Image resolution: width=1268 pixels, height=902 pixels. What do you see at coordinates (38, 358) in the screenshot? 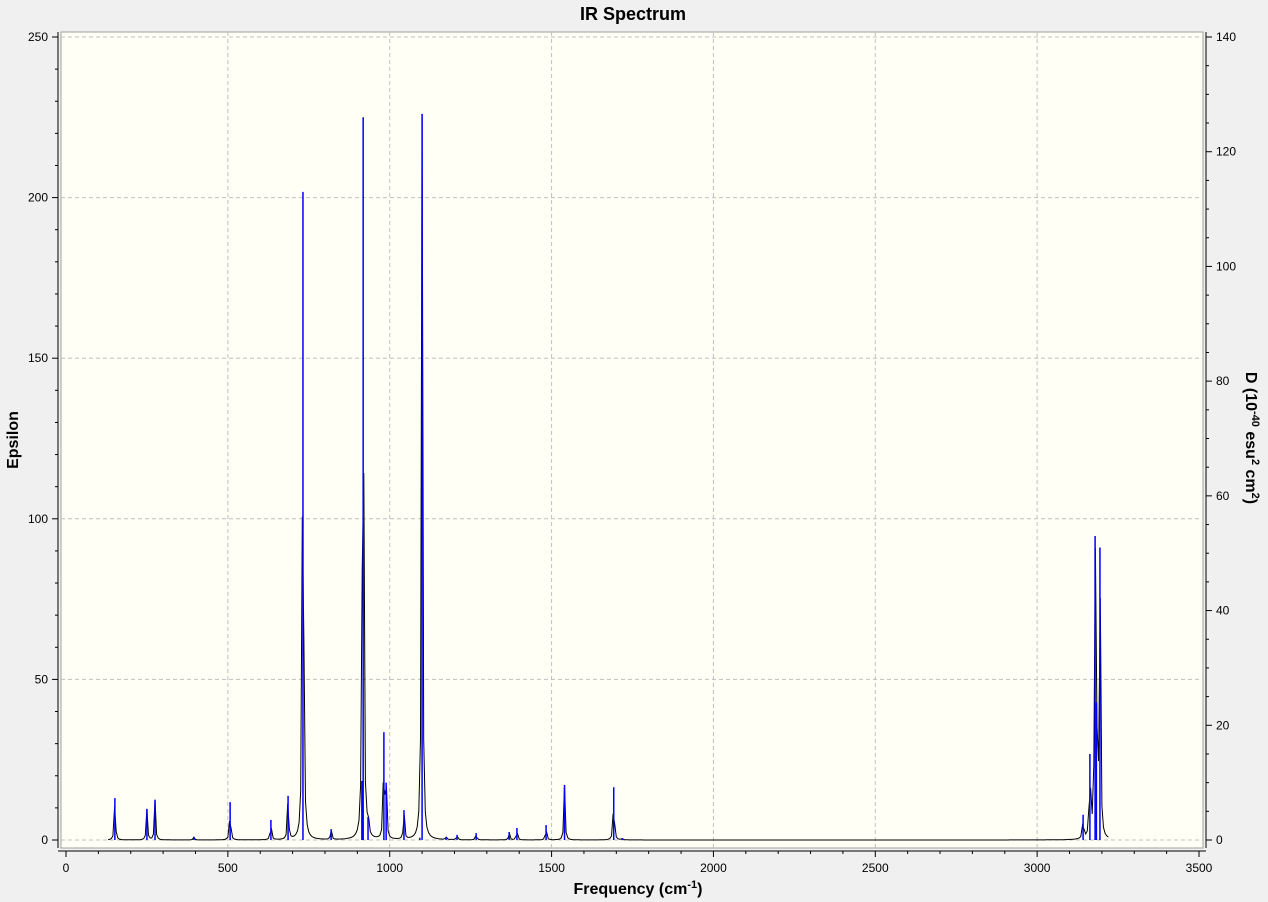
I see `y-tick-label: 150` at bounding box center [38, 358].